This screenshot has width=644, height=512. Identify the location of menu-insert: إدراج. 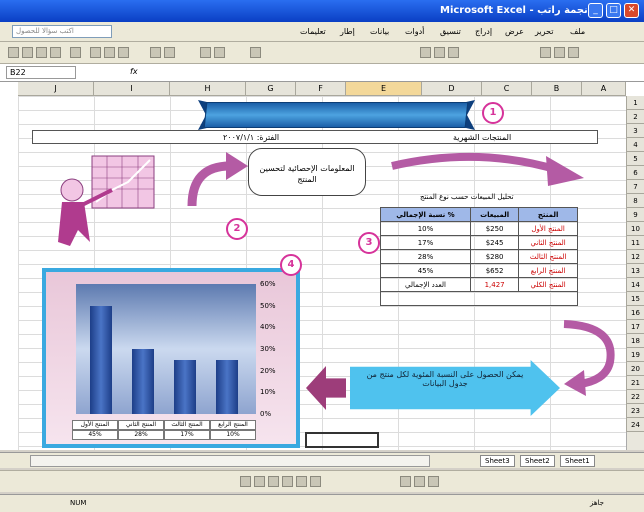
(483, 31).